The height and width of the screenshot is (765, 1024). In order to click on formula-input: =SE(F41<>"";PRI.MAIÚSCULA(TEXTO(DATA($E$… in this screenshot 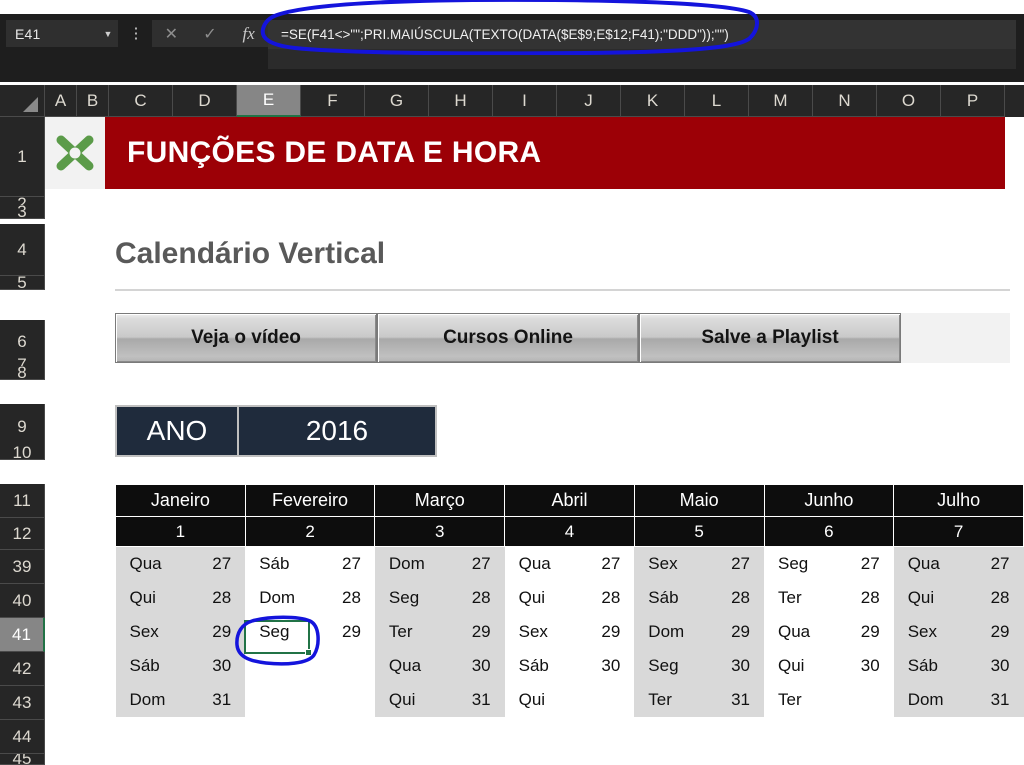, I will do `click(642, 34)`.